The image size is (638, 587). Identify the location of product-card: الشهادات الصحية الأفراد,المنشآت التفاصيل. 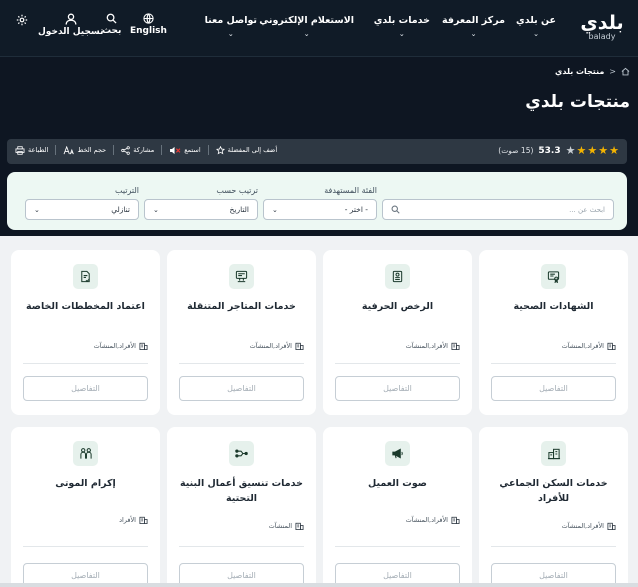
(553, 332).